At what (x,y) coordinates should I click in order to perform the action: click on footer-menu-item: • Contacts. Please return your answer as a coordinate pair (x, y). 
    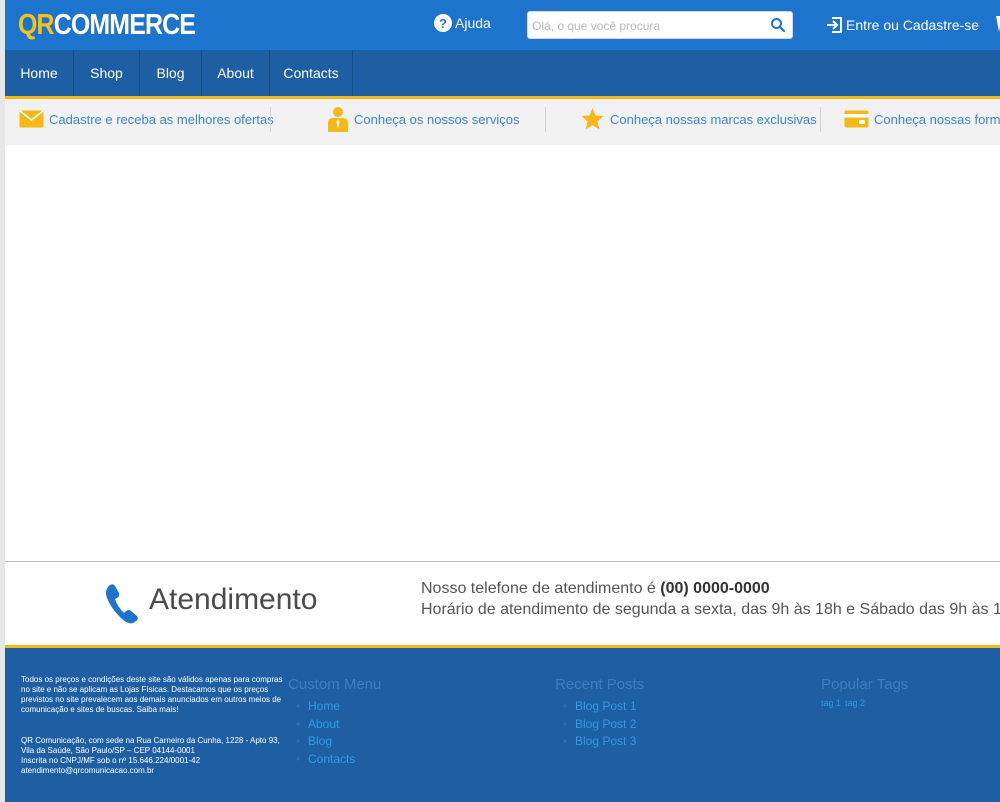
    Looking at the image, I should click on (334, 760).